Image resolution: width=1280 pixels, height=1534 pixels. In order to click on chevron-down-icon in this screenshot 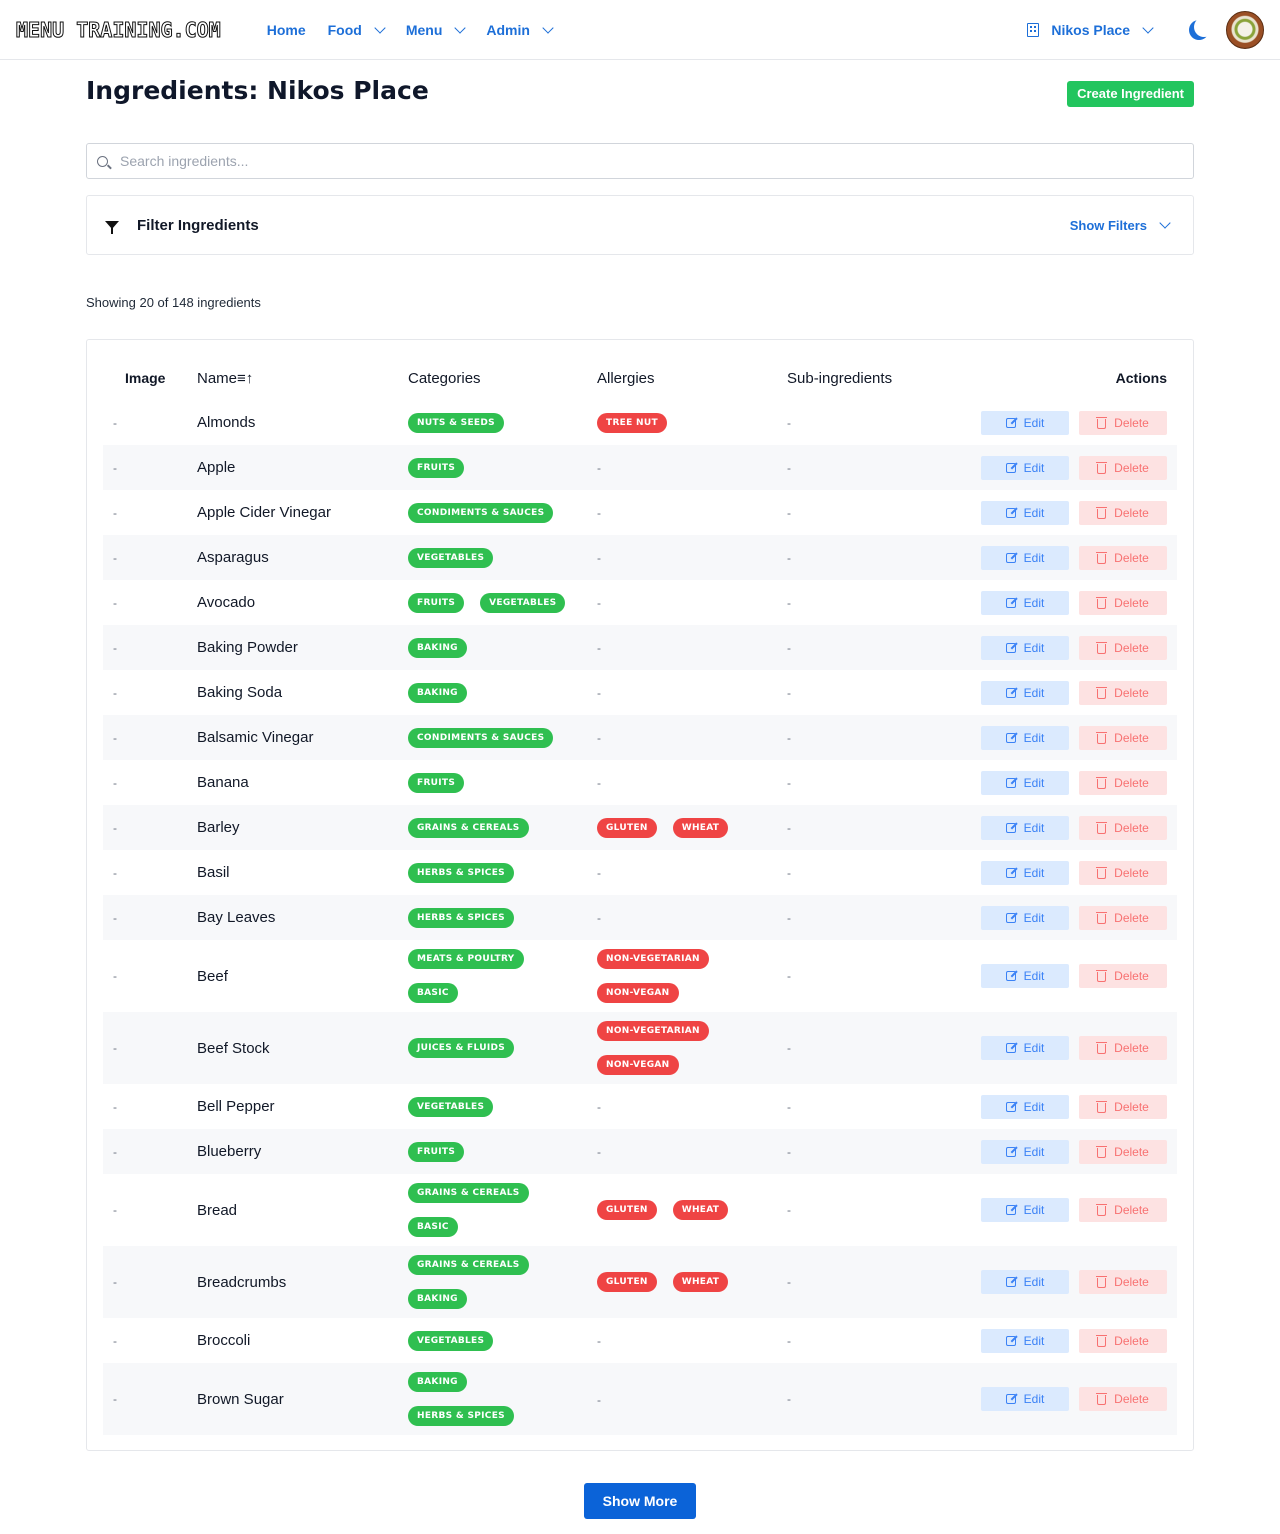, I will do `click(1165, 223)`.